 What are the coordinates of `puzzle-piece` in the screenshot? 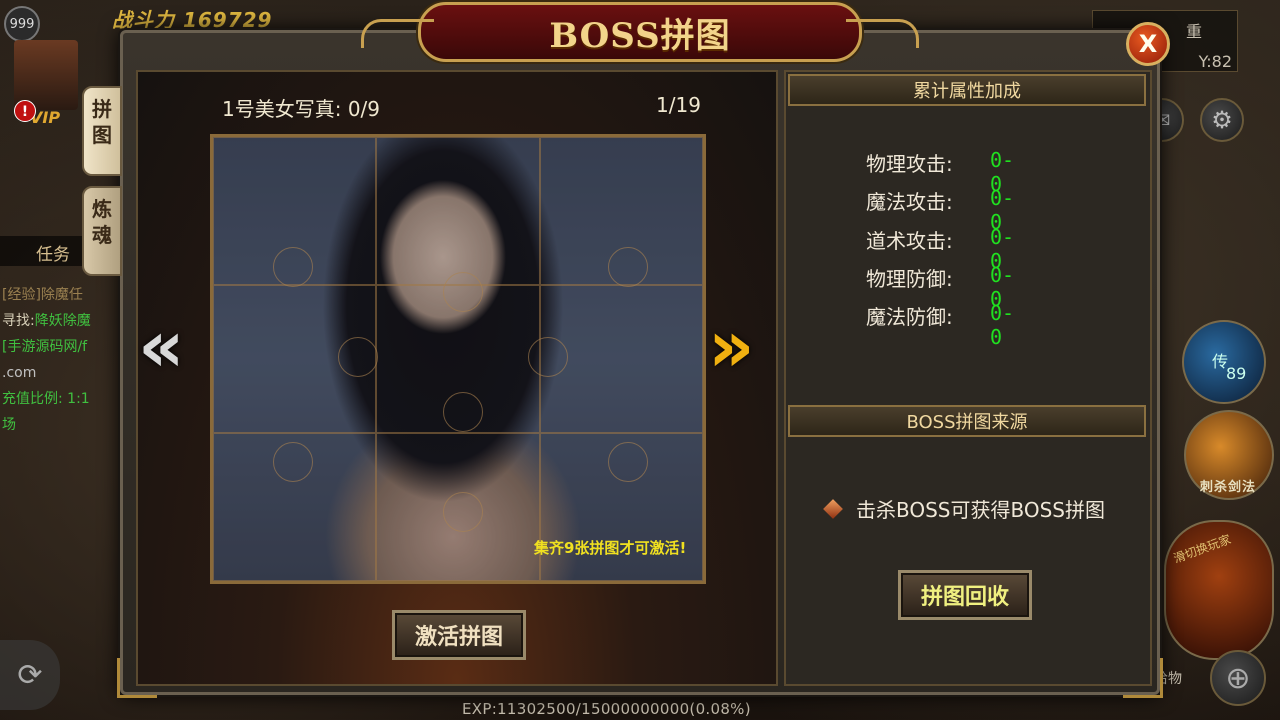 It's located at (458, 211).